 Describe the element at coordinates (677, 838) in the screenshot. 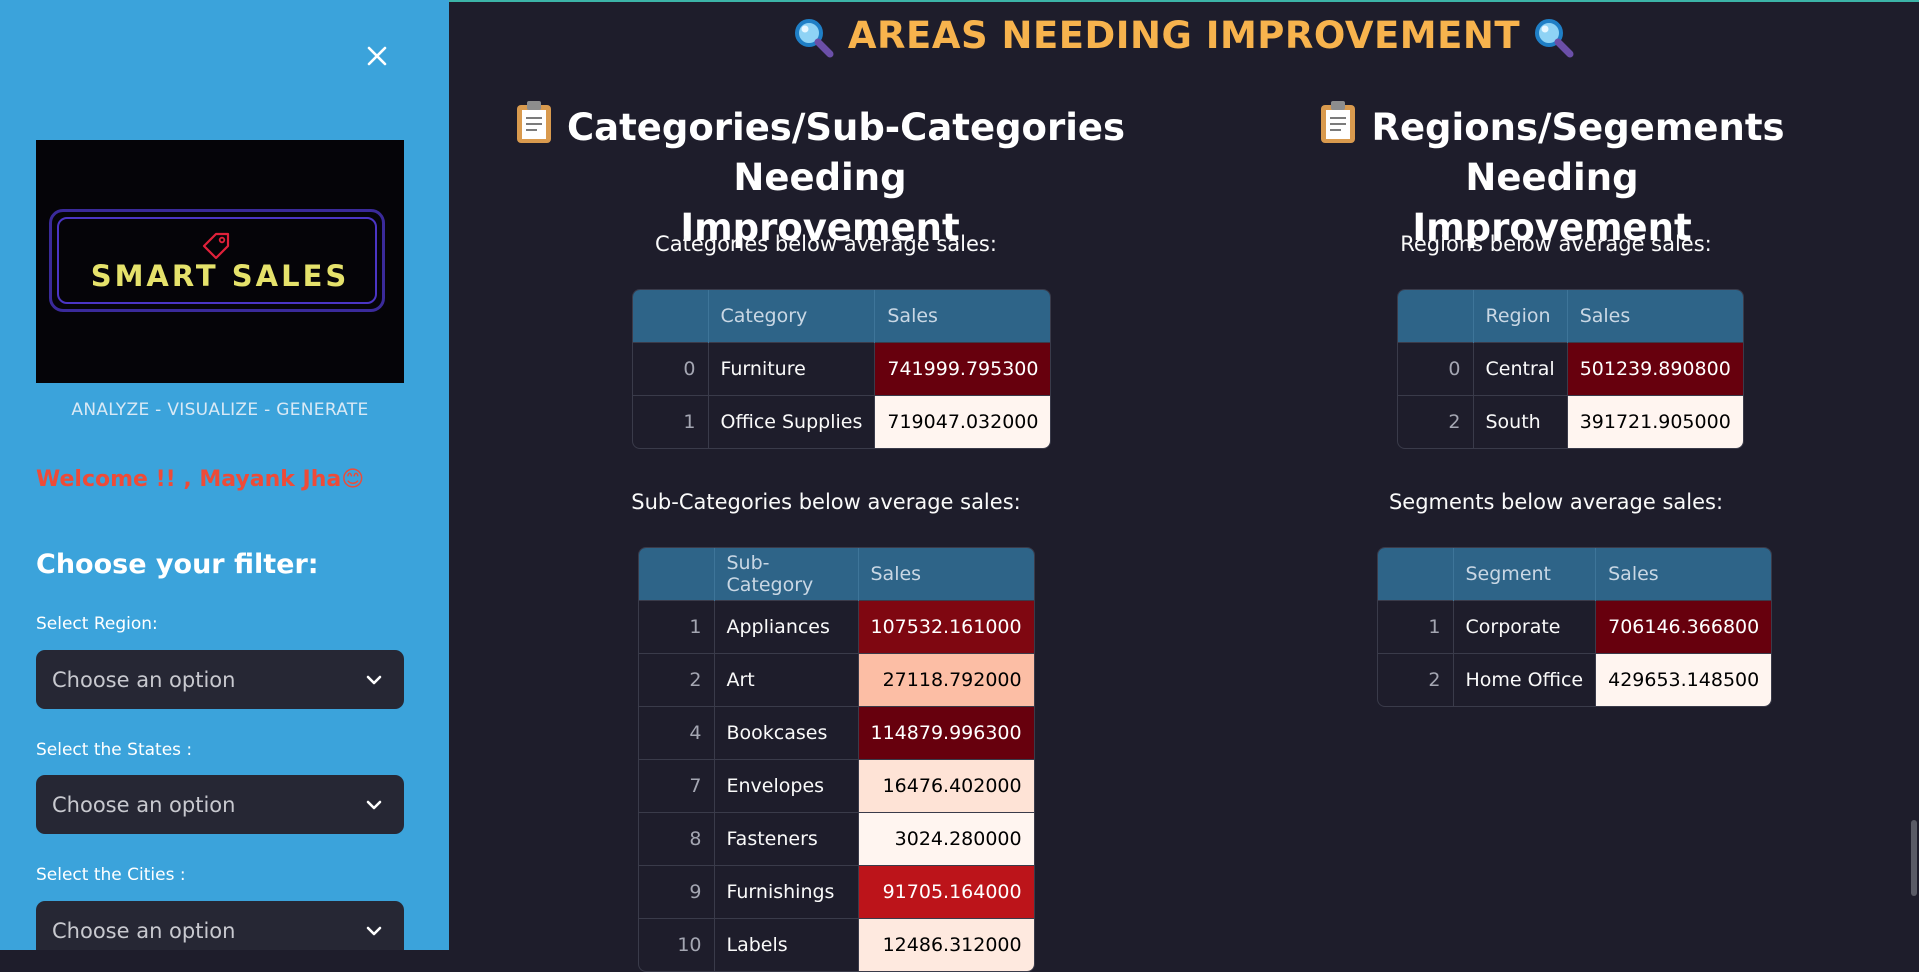

I see `row-index: 8` at that location.